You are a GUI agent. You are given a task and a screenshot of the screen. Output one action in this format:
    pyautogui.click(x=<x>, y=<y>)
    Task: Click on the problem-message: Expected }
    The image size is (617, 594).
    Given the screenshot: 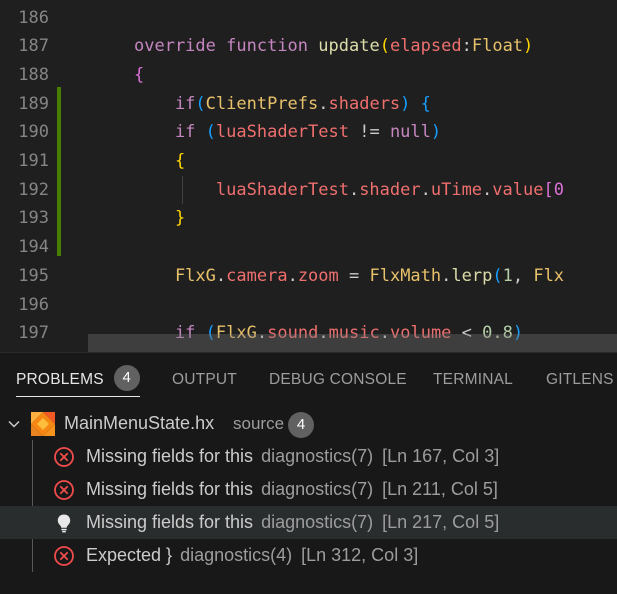 What is the action you would take?
    pyautogui.click(x=129, y=555)
    